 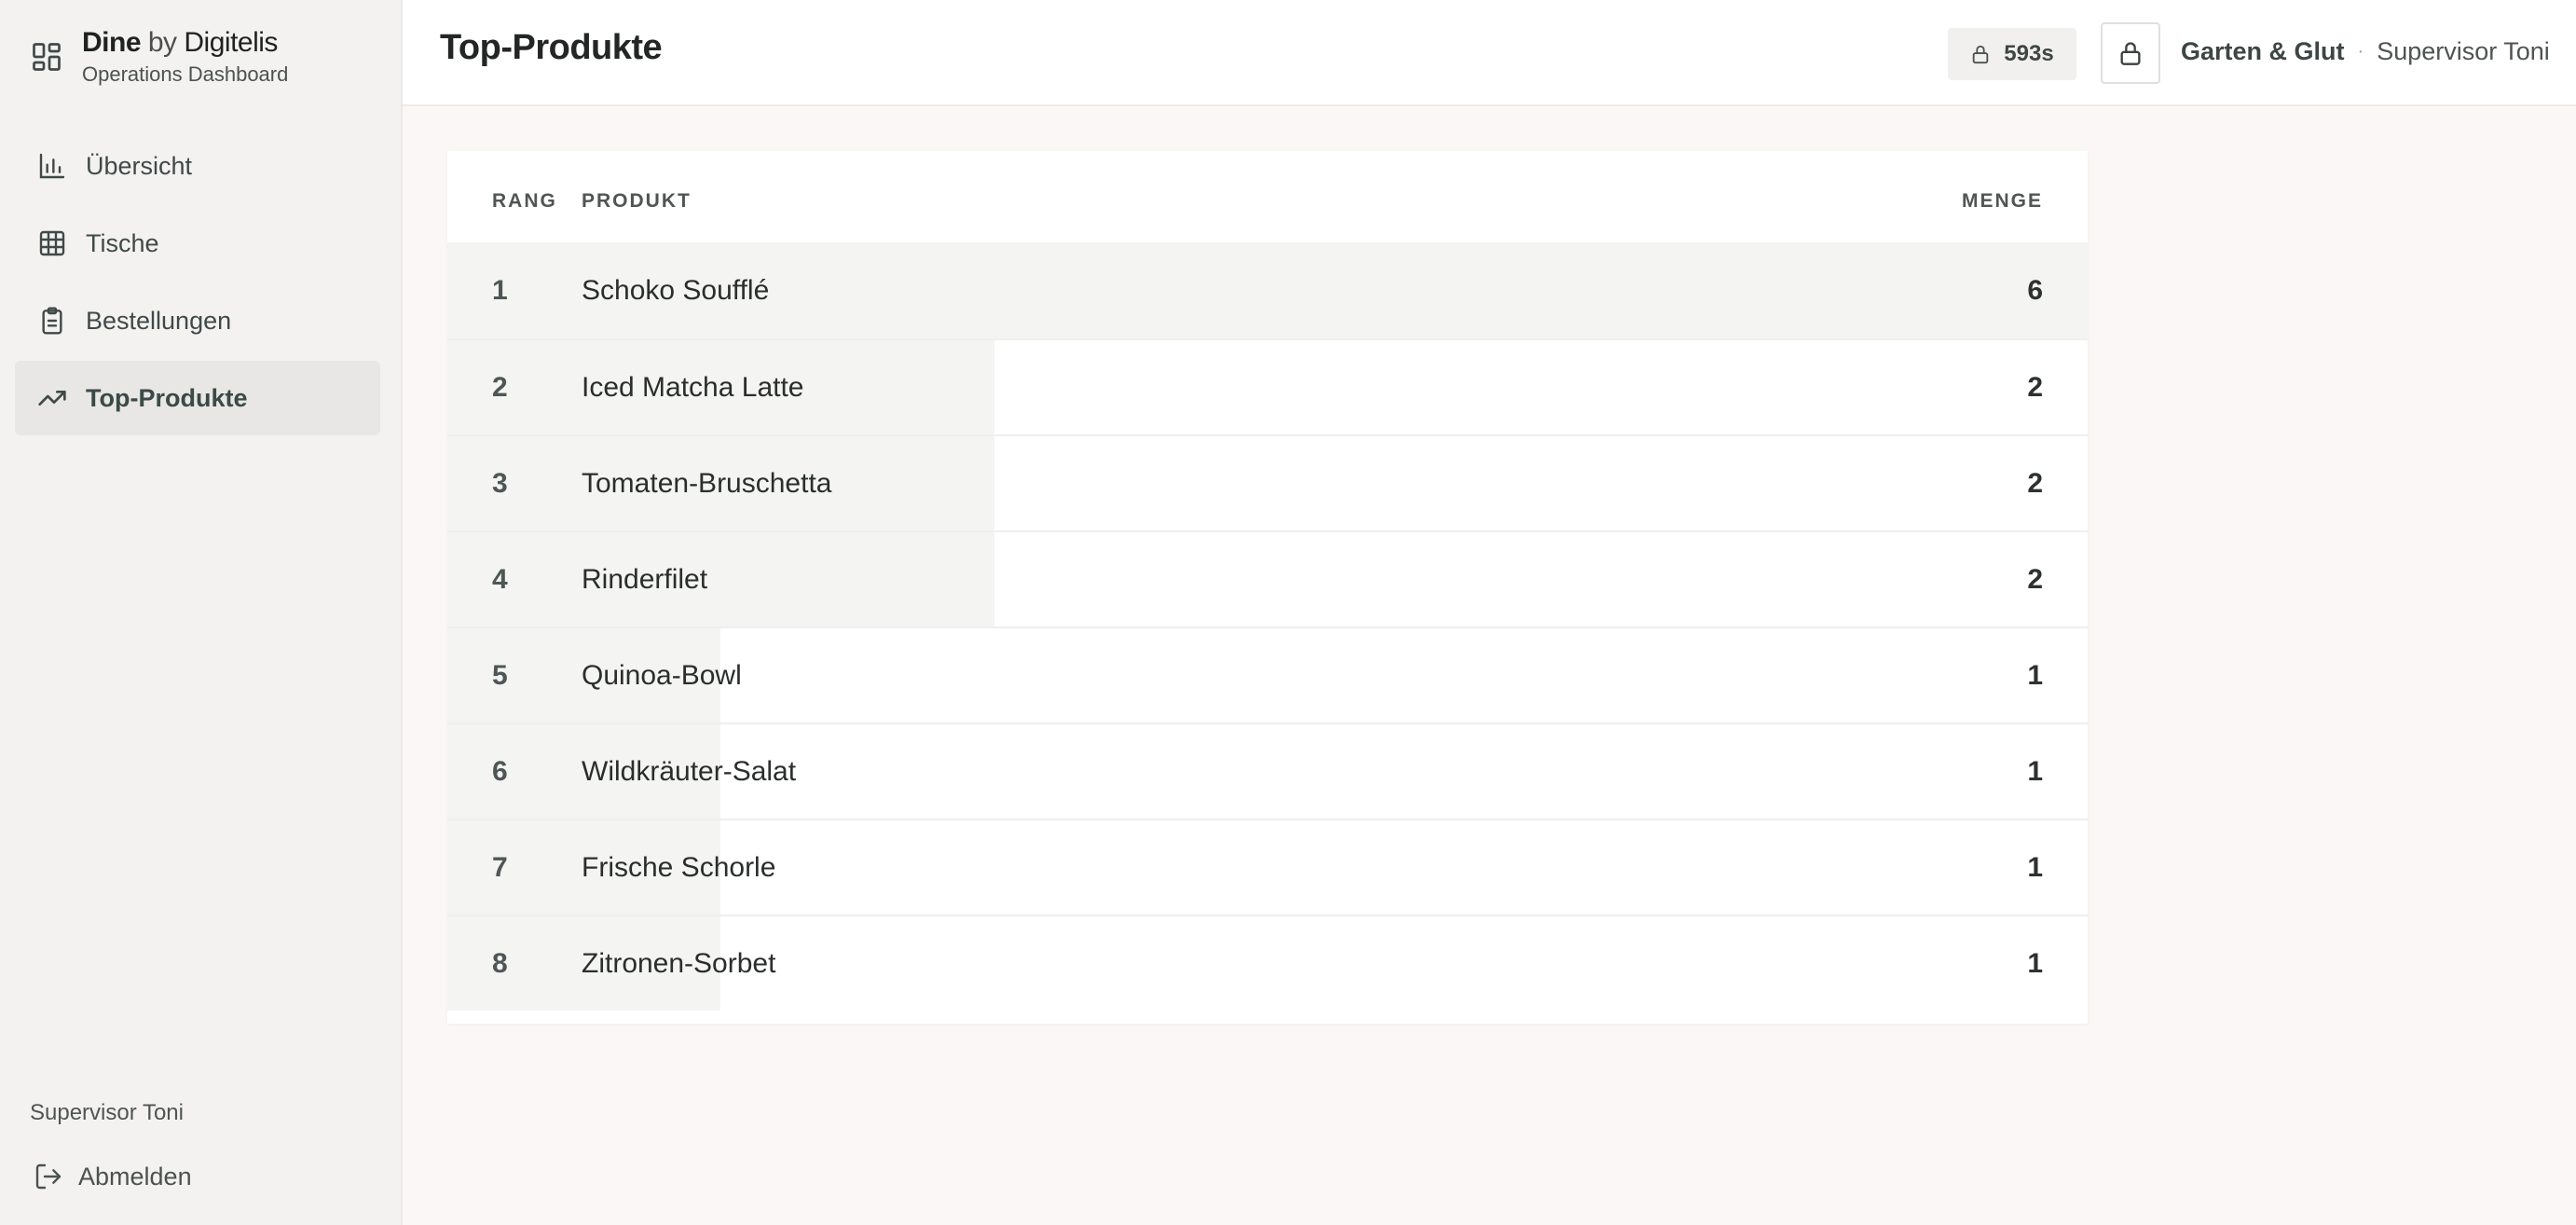 I want to click on table-row: 6 Wildkräuter-Salat 1, so click(x=1267, y=771).